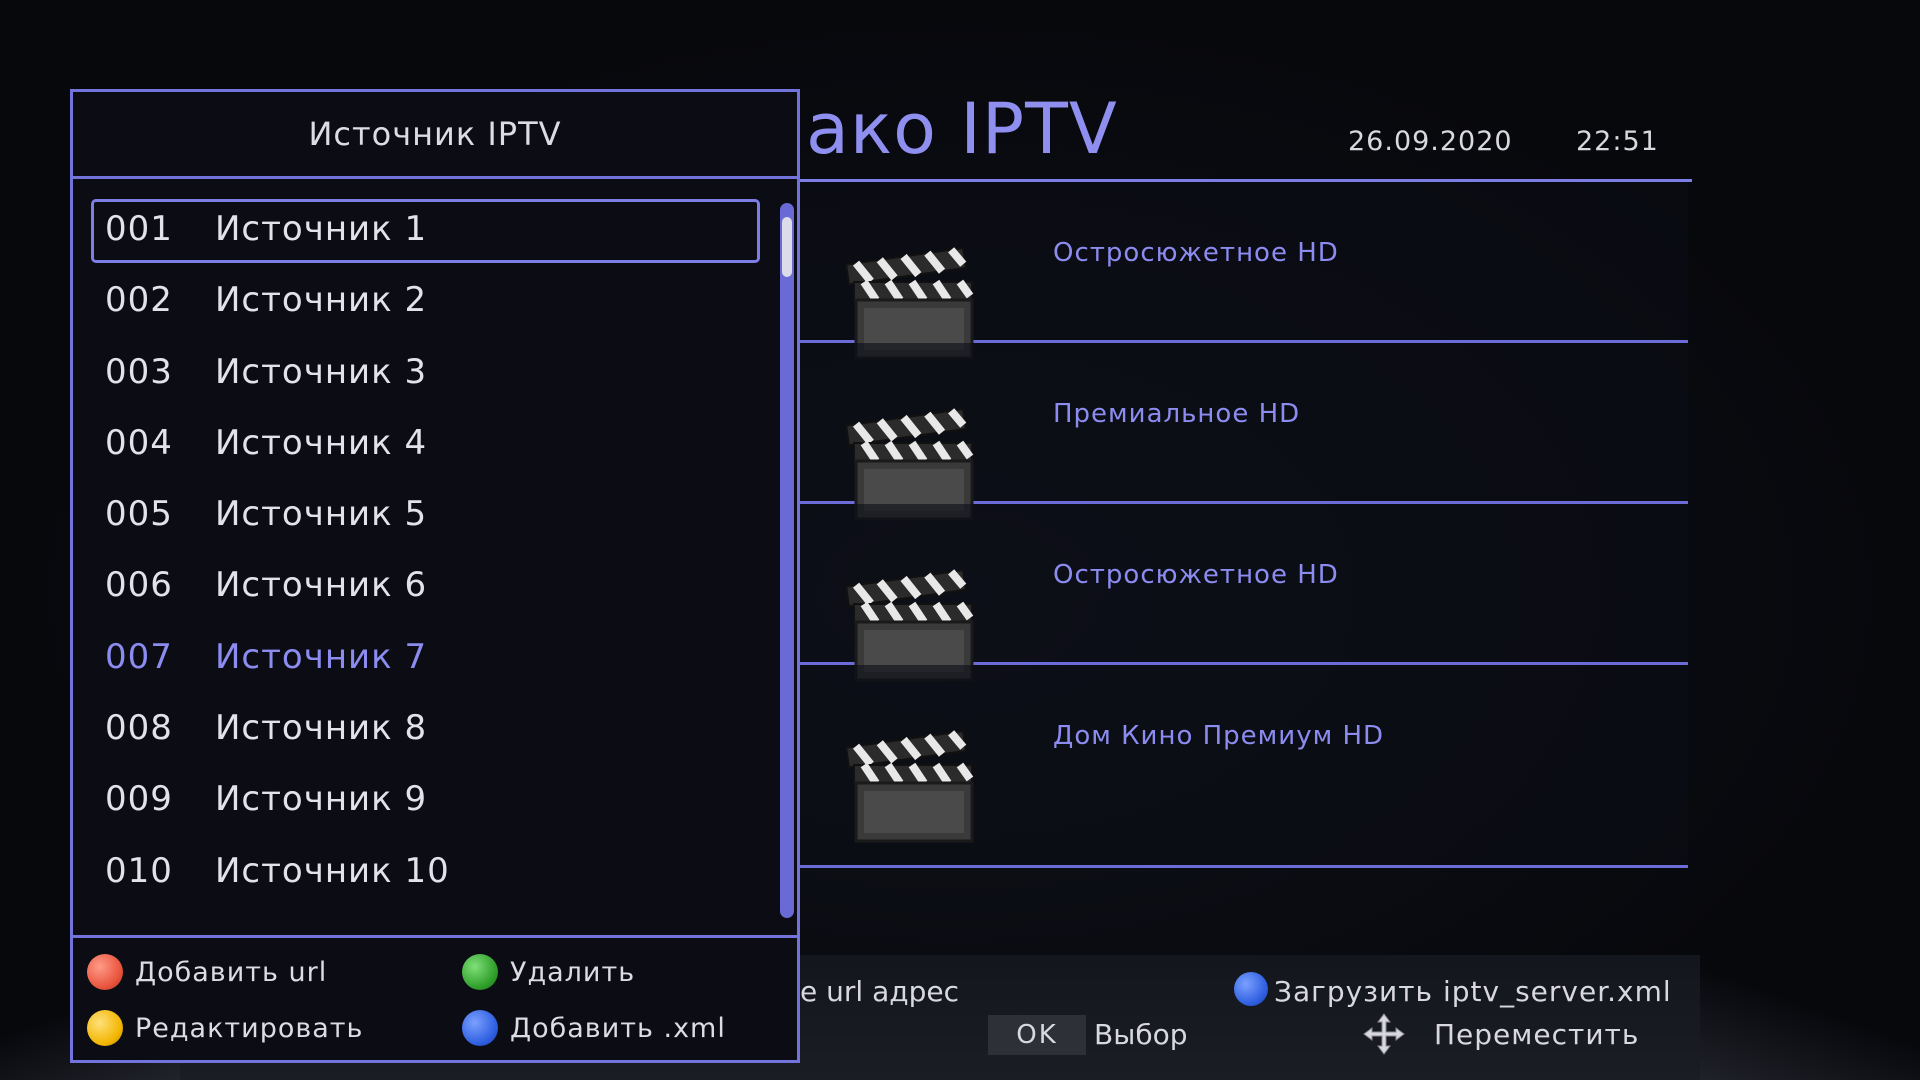  What do you see at coordinates (139, 799) in the screenshot?
I see `source-number: 009` at bounding box center [139, 799].